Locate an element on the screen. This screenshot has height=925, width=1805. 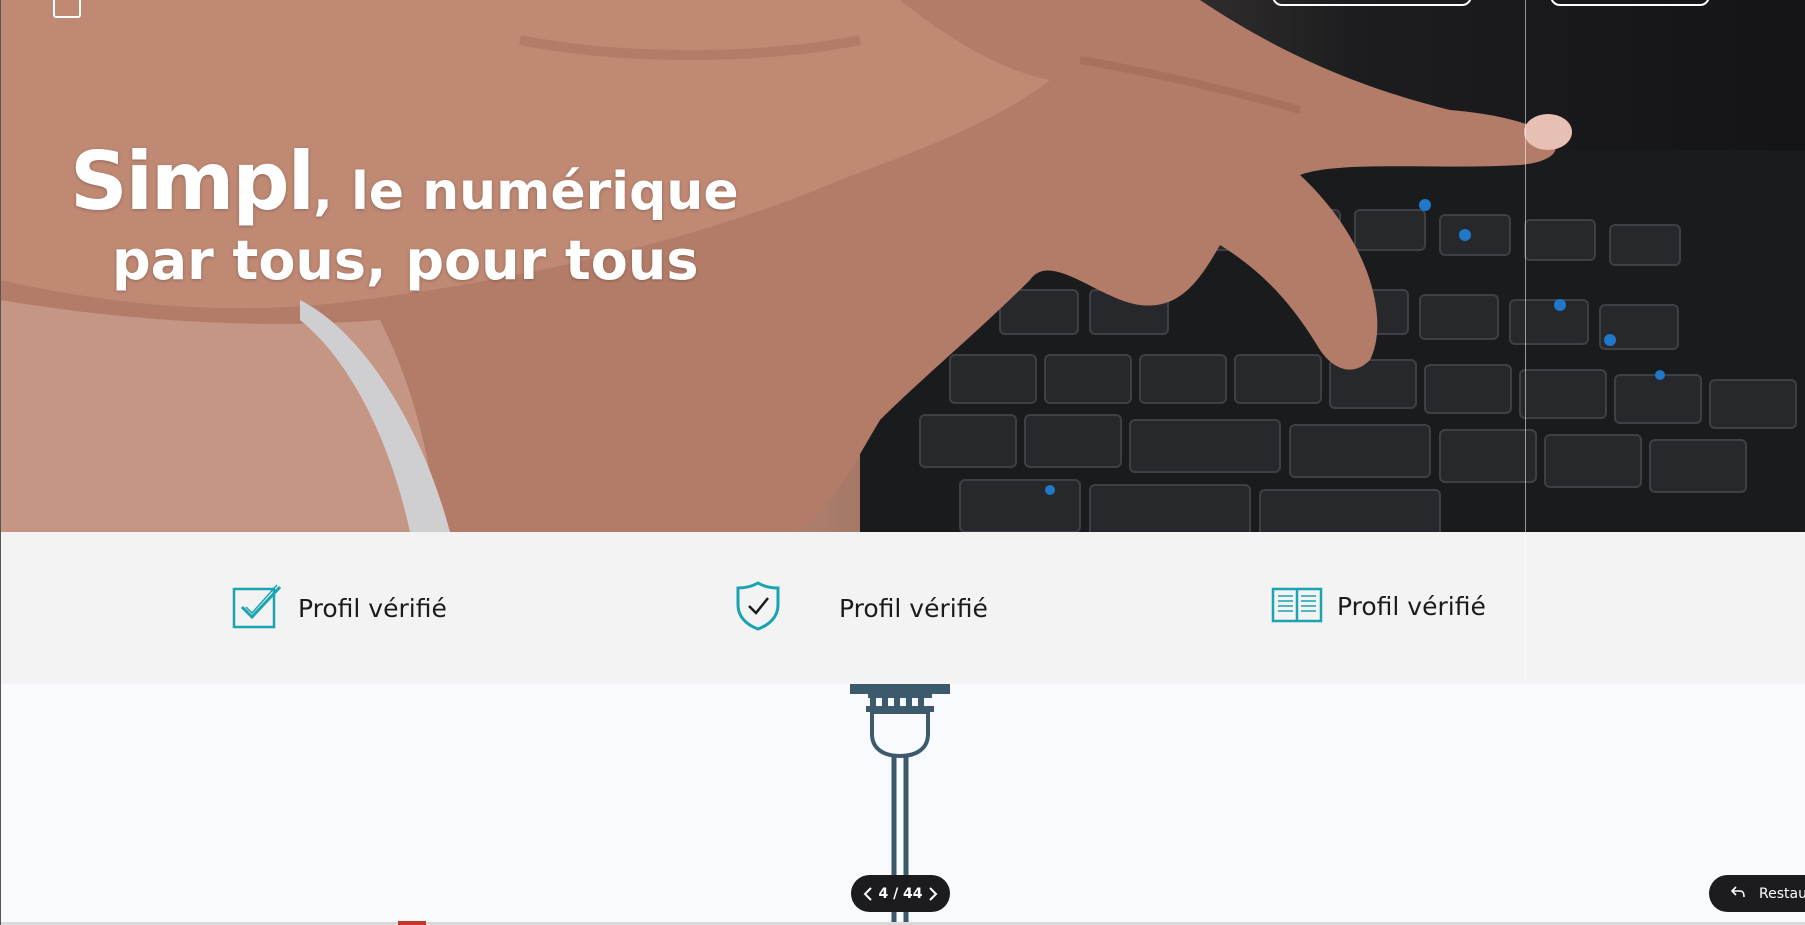
chevron-left-icon is located at coordinates (868, 893).